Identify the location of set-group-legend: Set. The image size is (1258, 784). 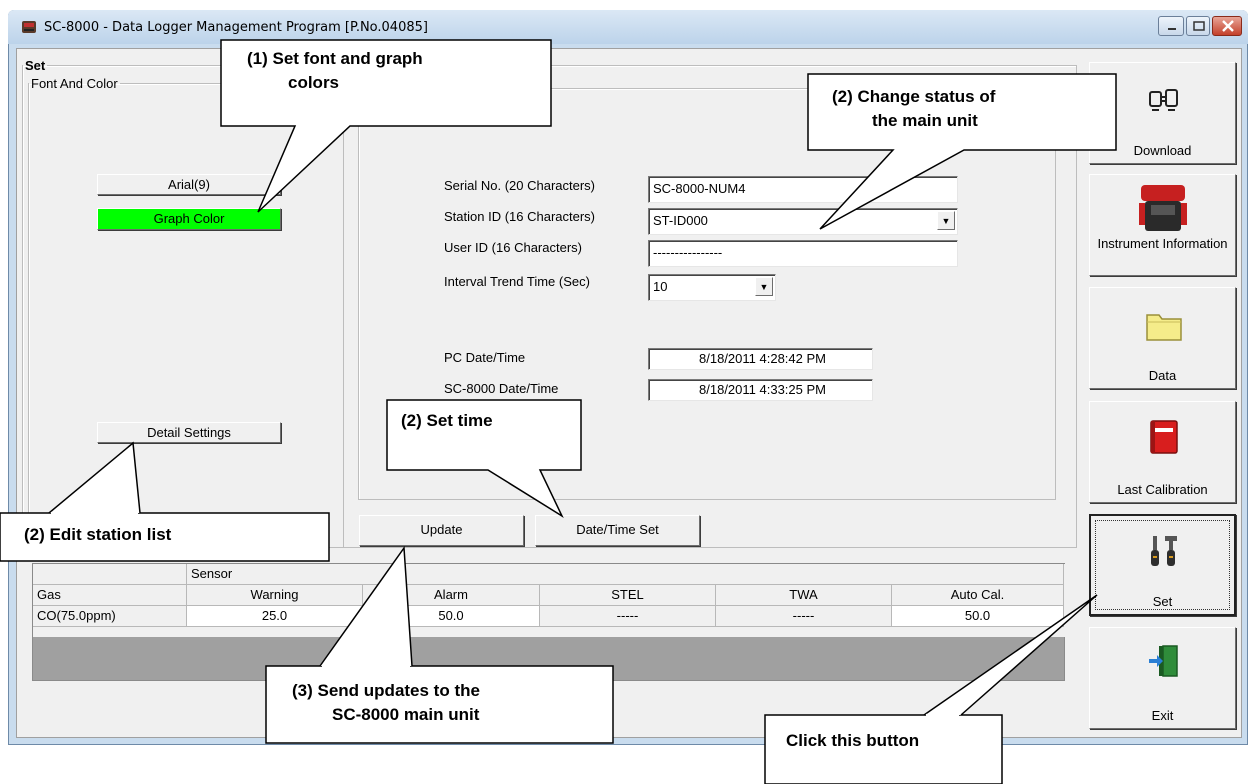
(35, 65).